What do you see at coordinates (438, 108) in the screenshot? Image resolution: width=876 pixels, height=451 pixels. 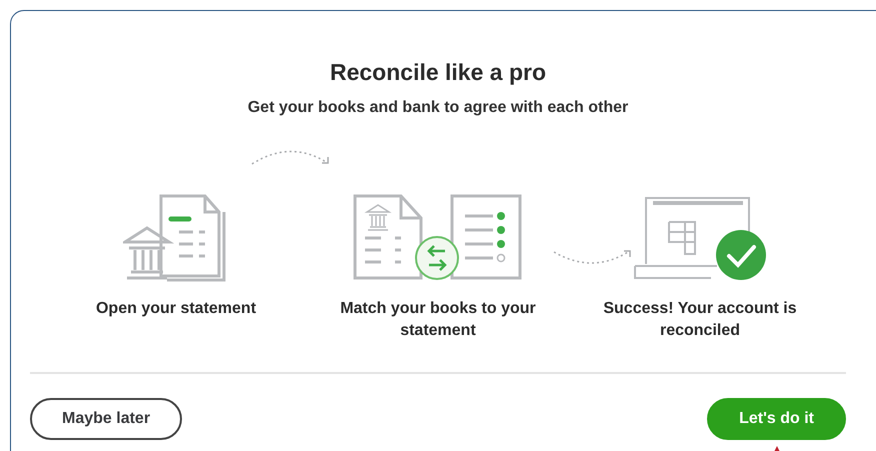 I see `dialog-subtitle: Get your books and bank to agree with each other` at bounding box center [438, 108].